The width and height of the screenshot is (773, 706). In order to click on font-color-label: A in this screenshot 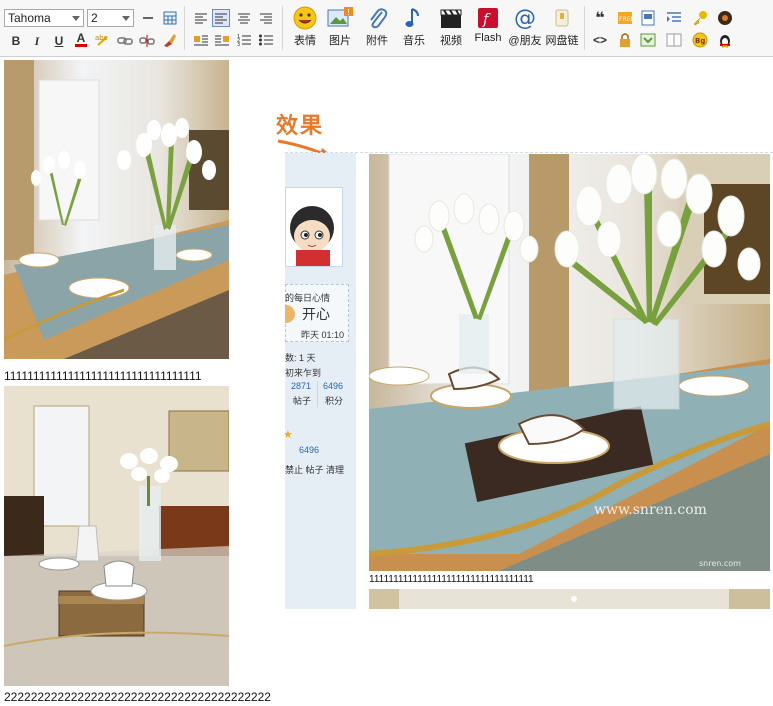, I will do `click(81, 37)`.